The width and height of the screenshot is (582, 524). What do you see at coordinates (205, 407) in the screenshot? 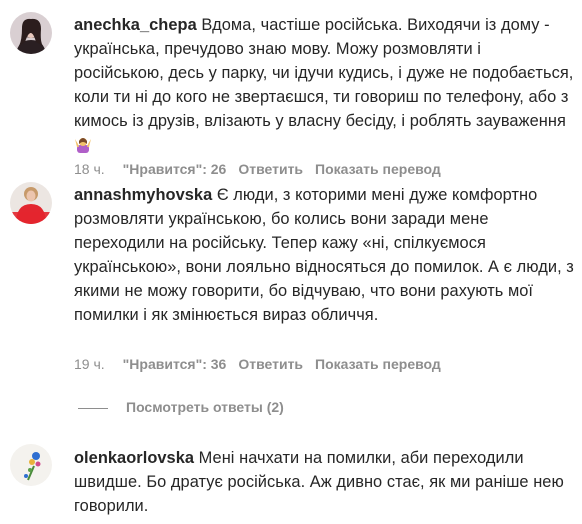
I see `view-replies-label: Посмотреть ответы (2)` at bounding box center [205, 407].